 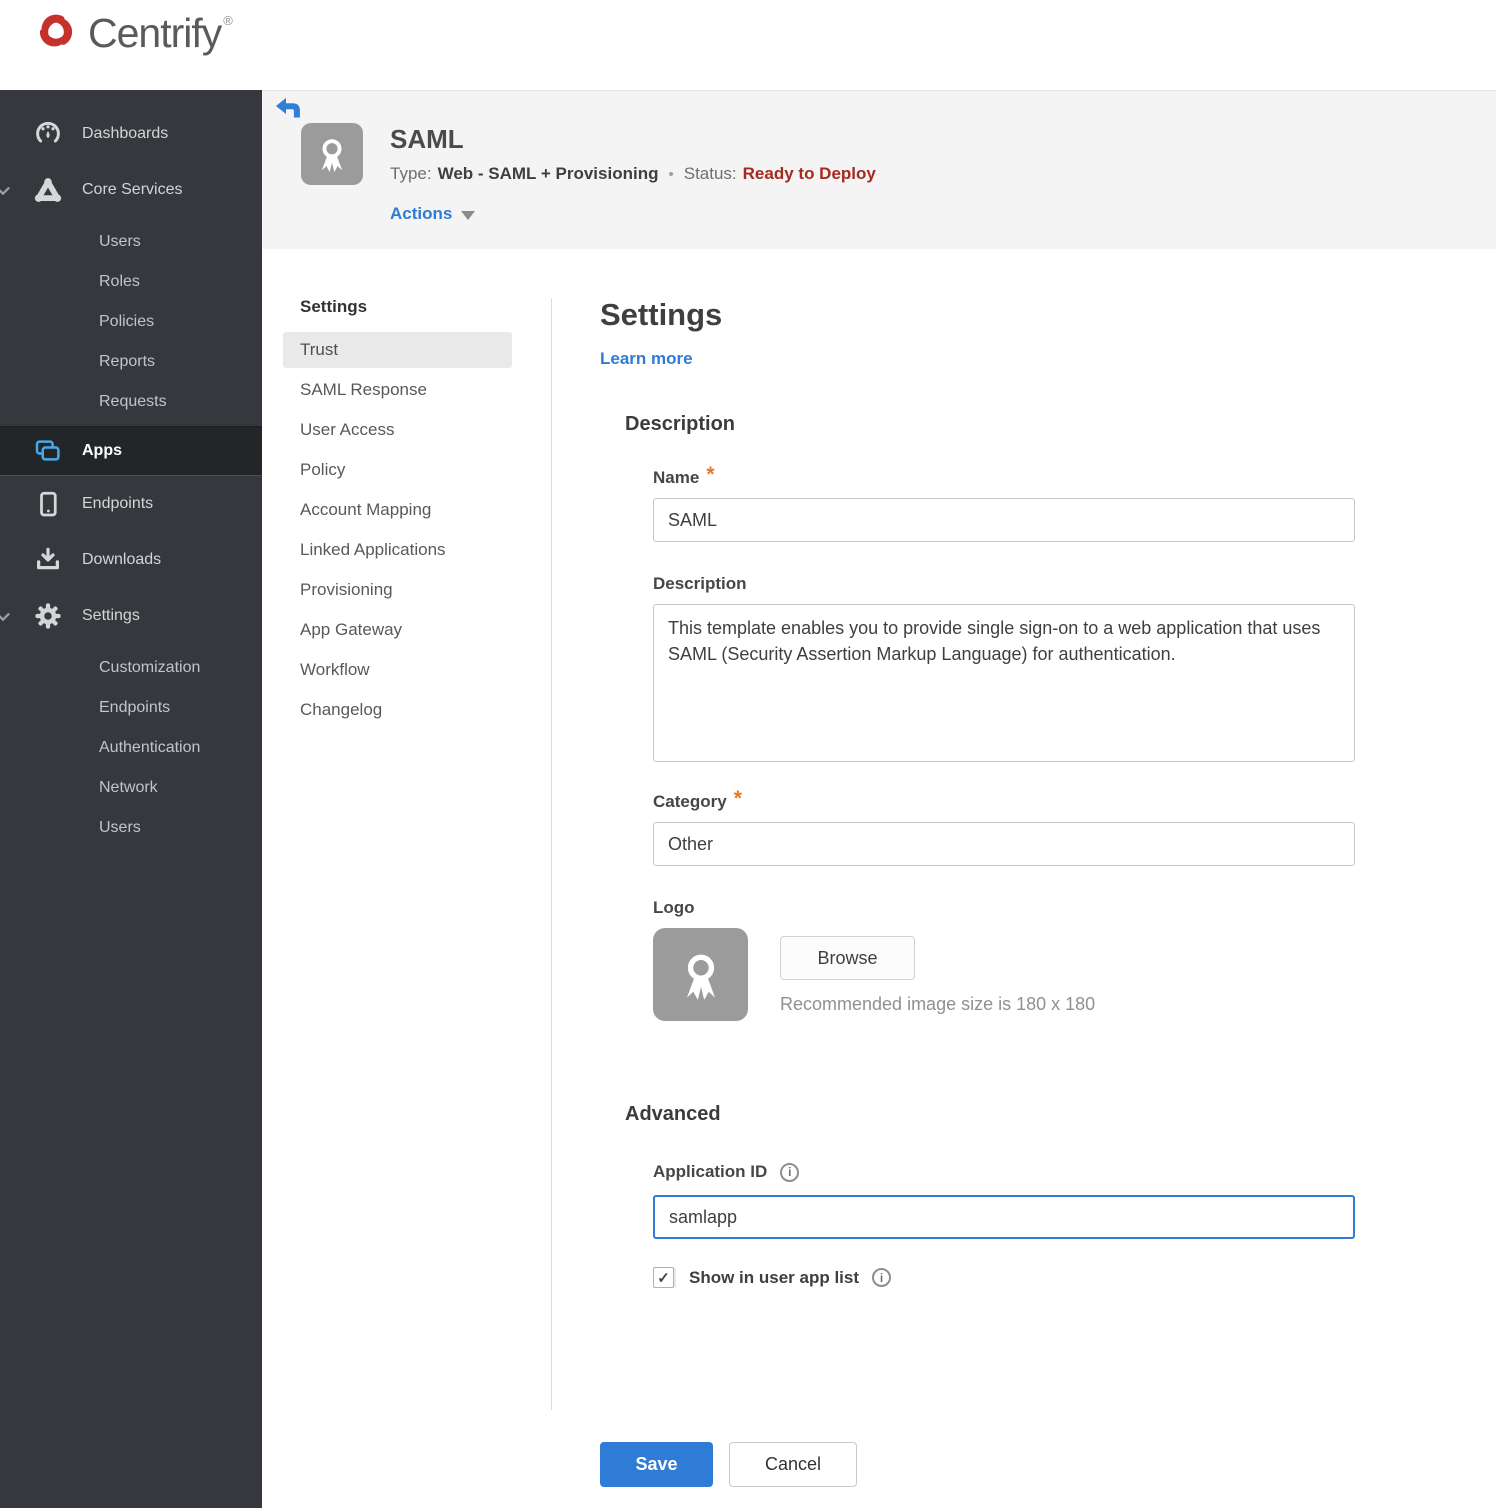 I want to click on sidebar-item-settings-endpoints: Endpoints, so click(x=131, y=708).